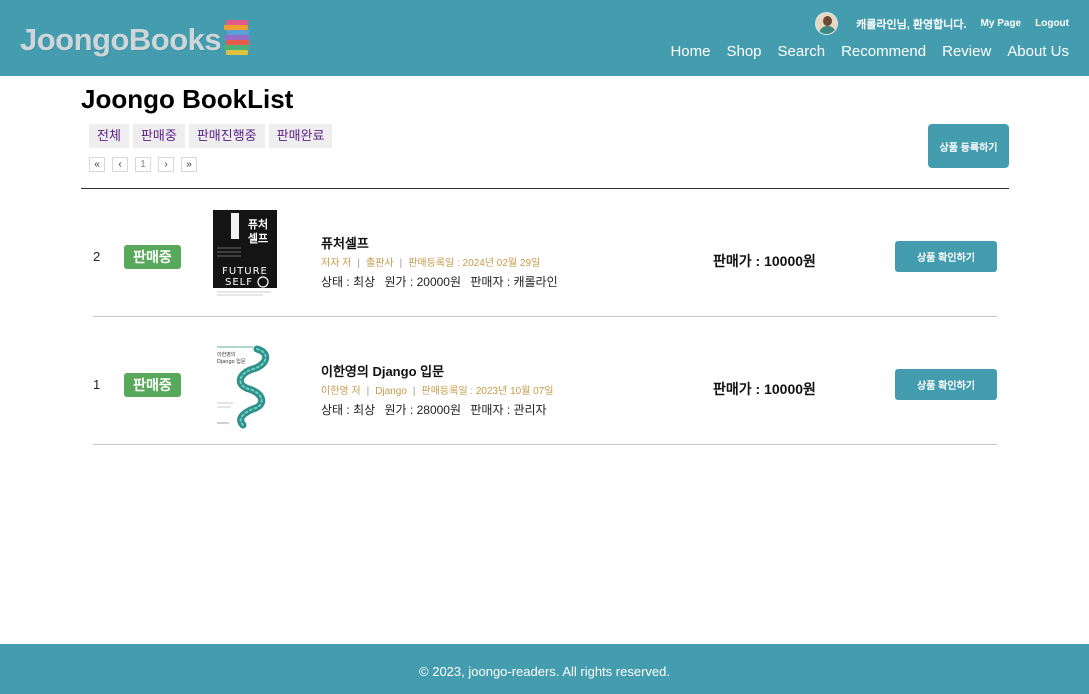  What do you see at coordinates (187, 99) in the screenshot?
I see `page-title: Joongo BookList` at bounding box center [187, 99].